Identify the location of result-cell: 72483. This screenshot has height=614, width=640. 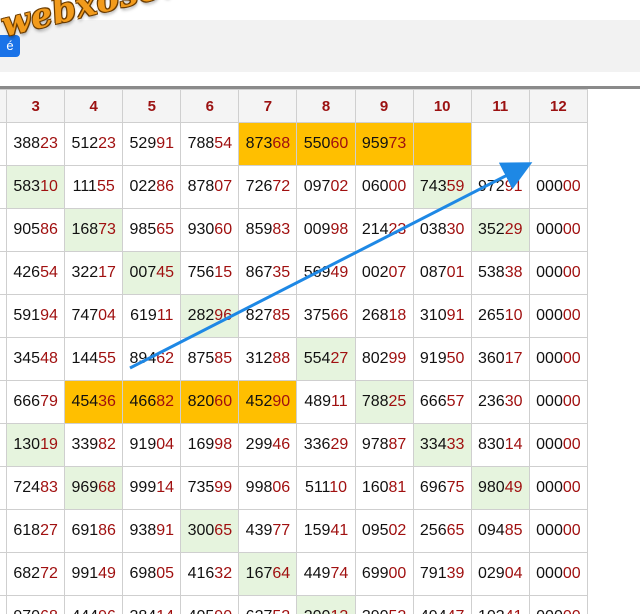
(36, 488).